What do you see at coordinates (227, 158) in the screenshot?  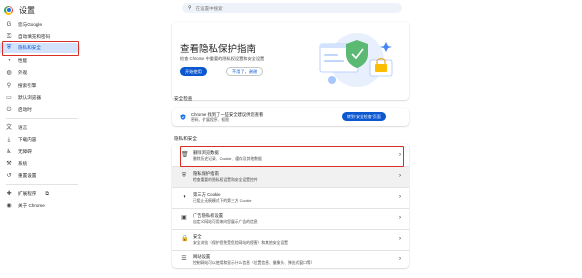 I see `row-subtitle: 删除历史记录、Cookie、缓存及其他数据` at bounding box center [227, 158].